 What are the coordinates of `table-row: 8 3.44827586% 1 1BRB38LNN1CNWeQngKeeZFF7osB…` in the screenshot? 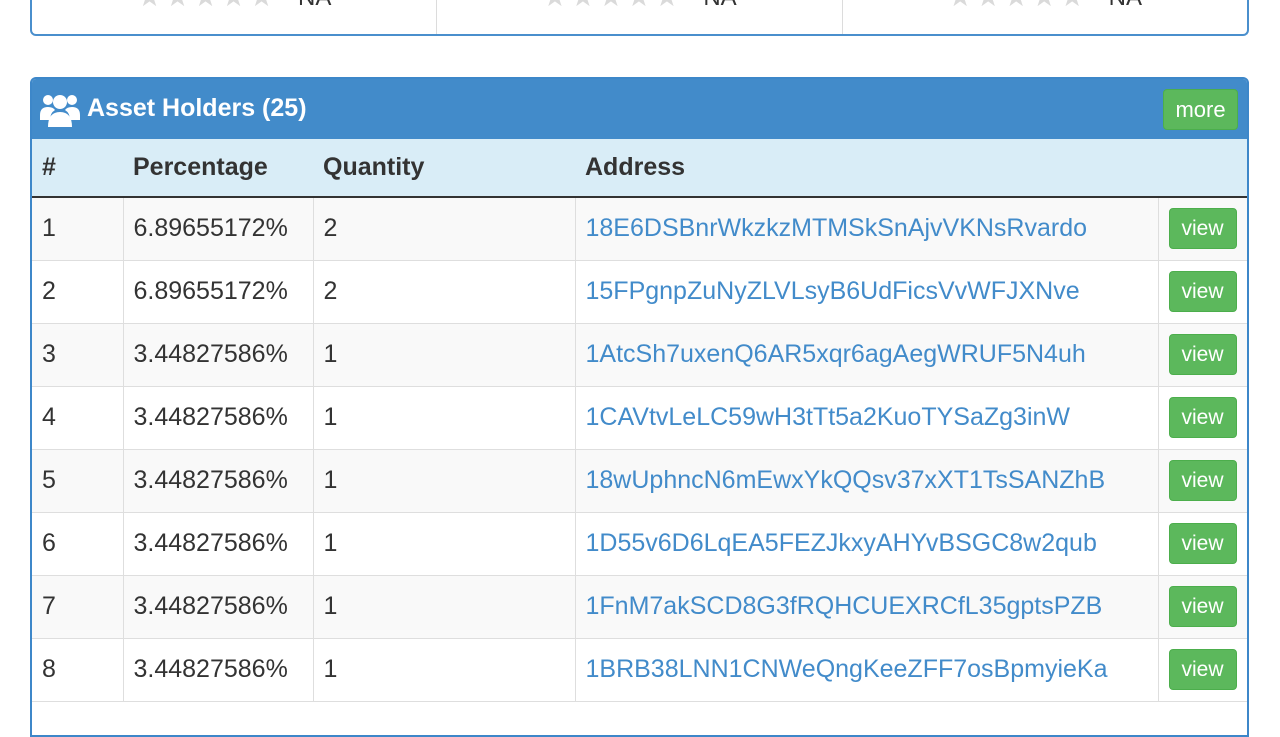 It's located at (639, 670).